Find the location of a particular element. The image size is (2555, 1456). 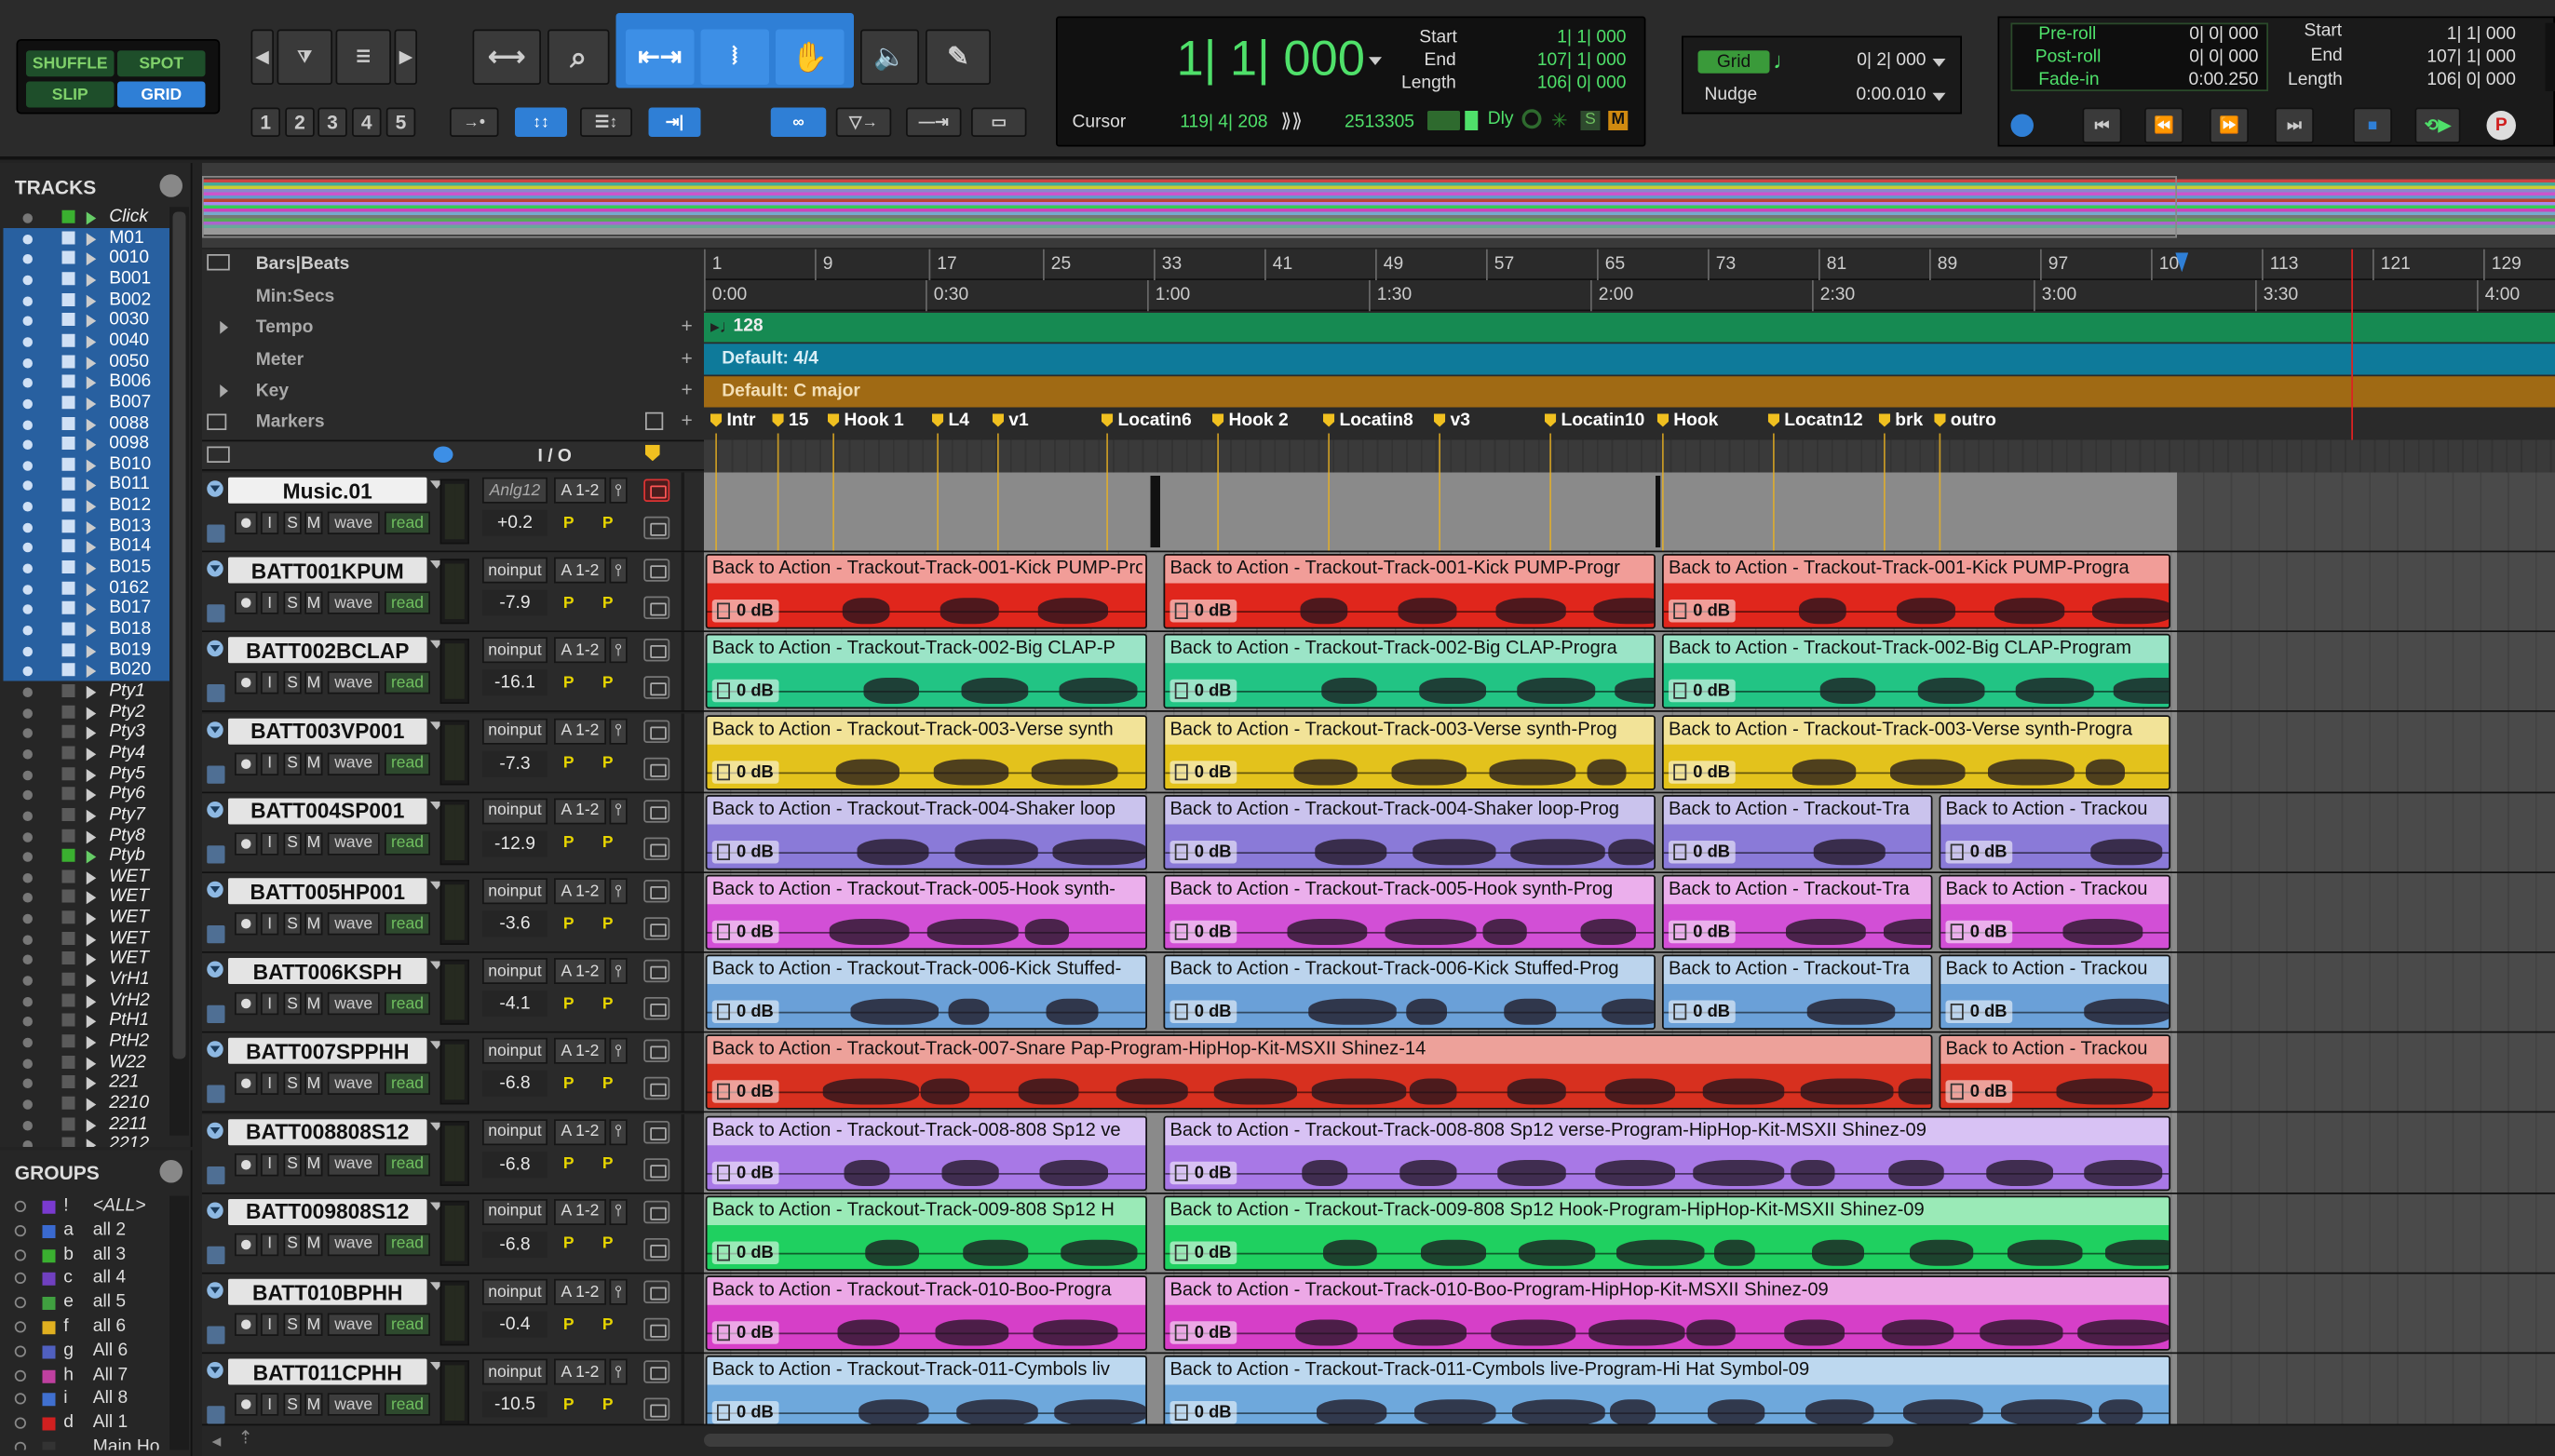

shuffle-button: SHUFFLE is located at coordinates (70, 63).